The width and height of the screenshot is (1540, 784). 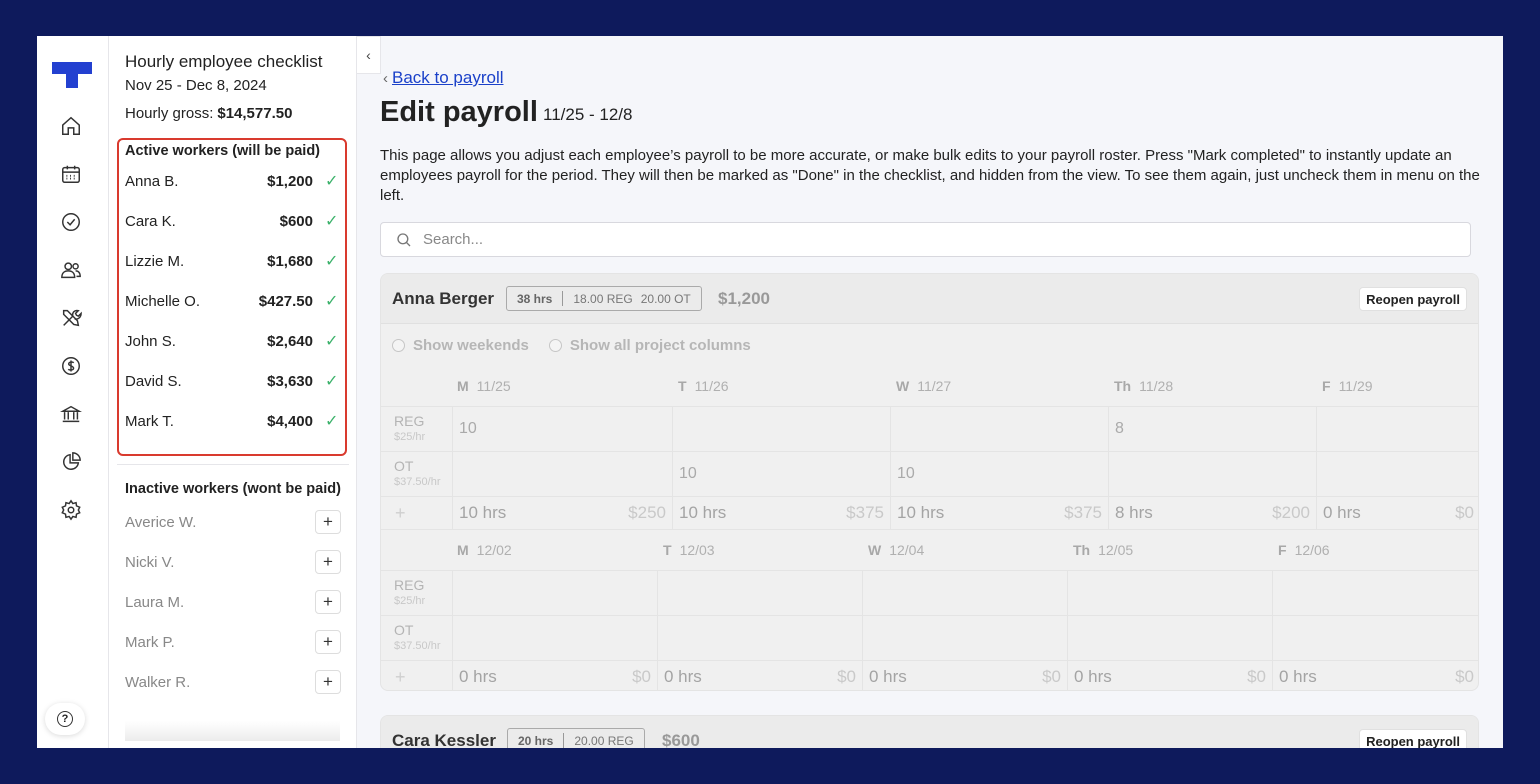 I want to click on reg-label: REG, so click(x=409, y=585).